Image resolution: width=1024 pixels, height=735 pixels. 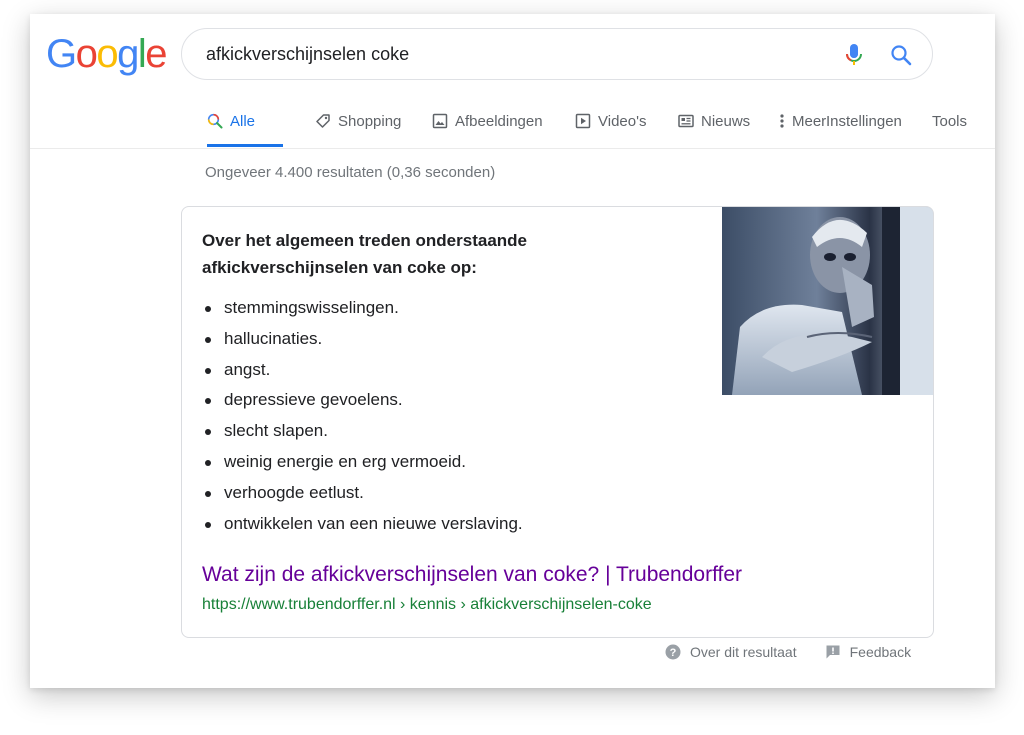 I want to click on more-vertical-icon, so click(x=782, y=121).